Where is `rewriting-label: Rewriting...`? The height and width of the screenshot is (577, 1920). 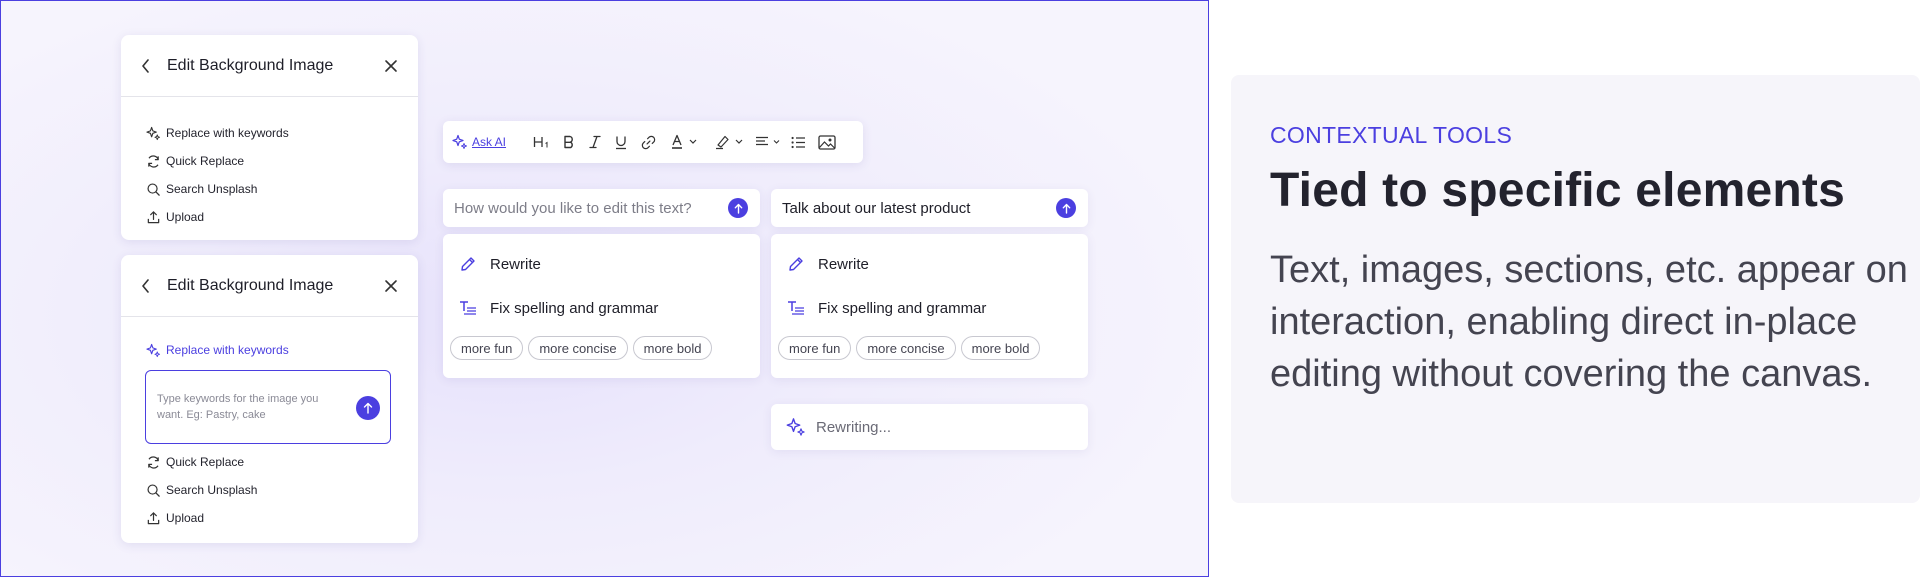 rewriting-label: Rewriting... is located at coordinates (854, 427).